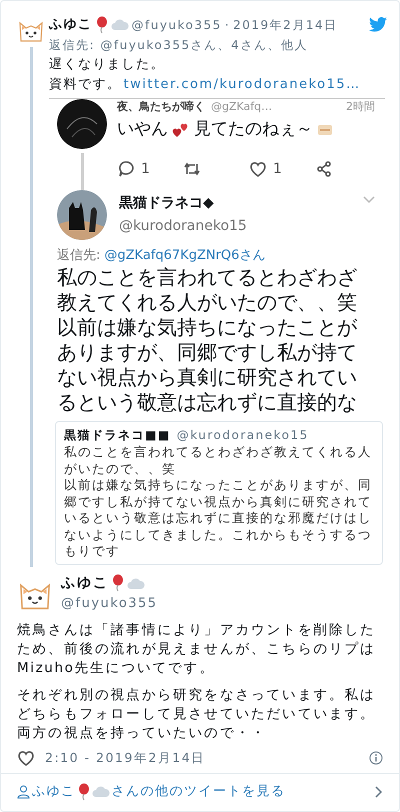 The height and width of the screenshot is (812, 400). Describe the element at coordinates (207, 340) in the screenshot. I see `post-text: 私のことを言われてるとわざわざ教えてくれる人がいたので、、笑以前は嫌な気持ちになったことがありますが、同郷ですし私が持てない視点から真剣に研究されているという敬意は忘れずに直接的な` at that location.